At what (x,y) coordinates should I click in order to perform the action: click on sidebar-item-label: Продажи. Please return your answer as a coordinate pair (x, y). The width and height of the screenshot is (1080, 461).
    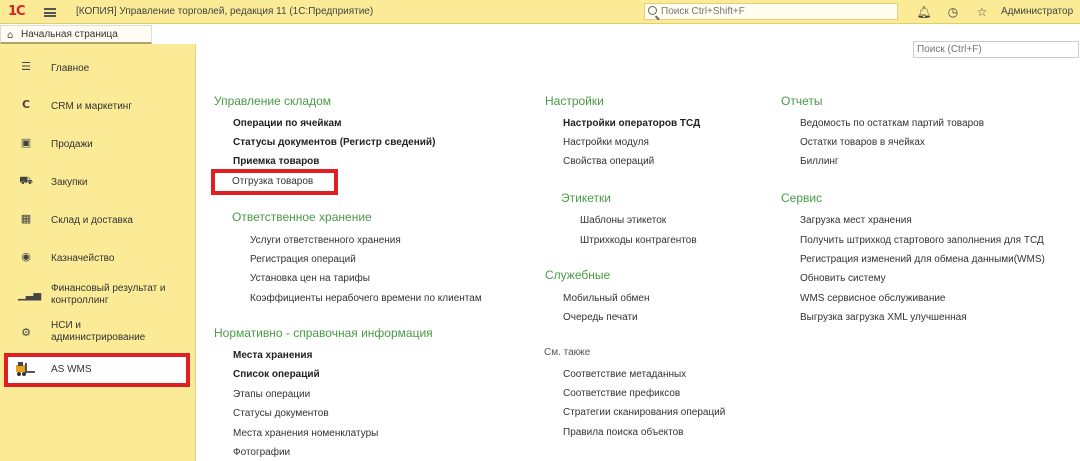
    Looking at the image, I should click on (72, 144).